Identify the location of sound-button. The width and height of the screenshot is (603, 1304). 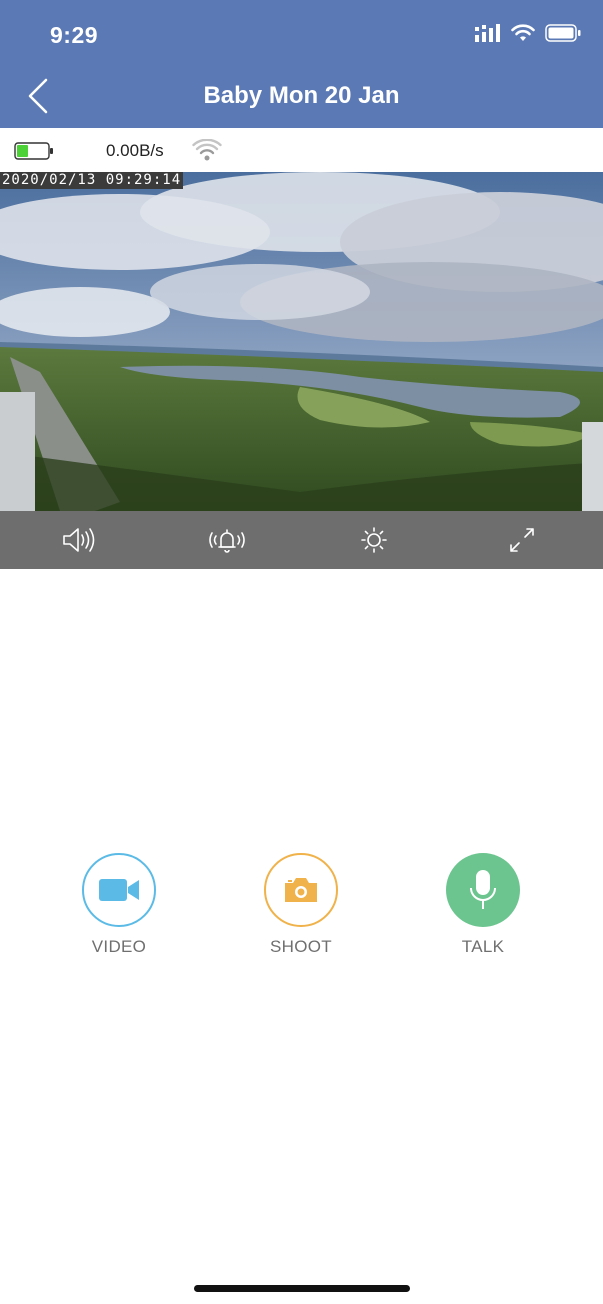
(79, 540).